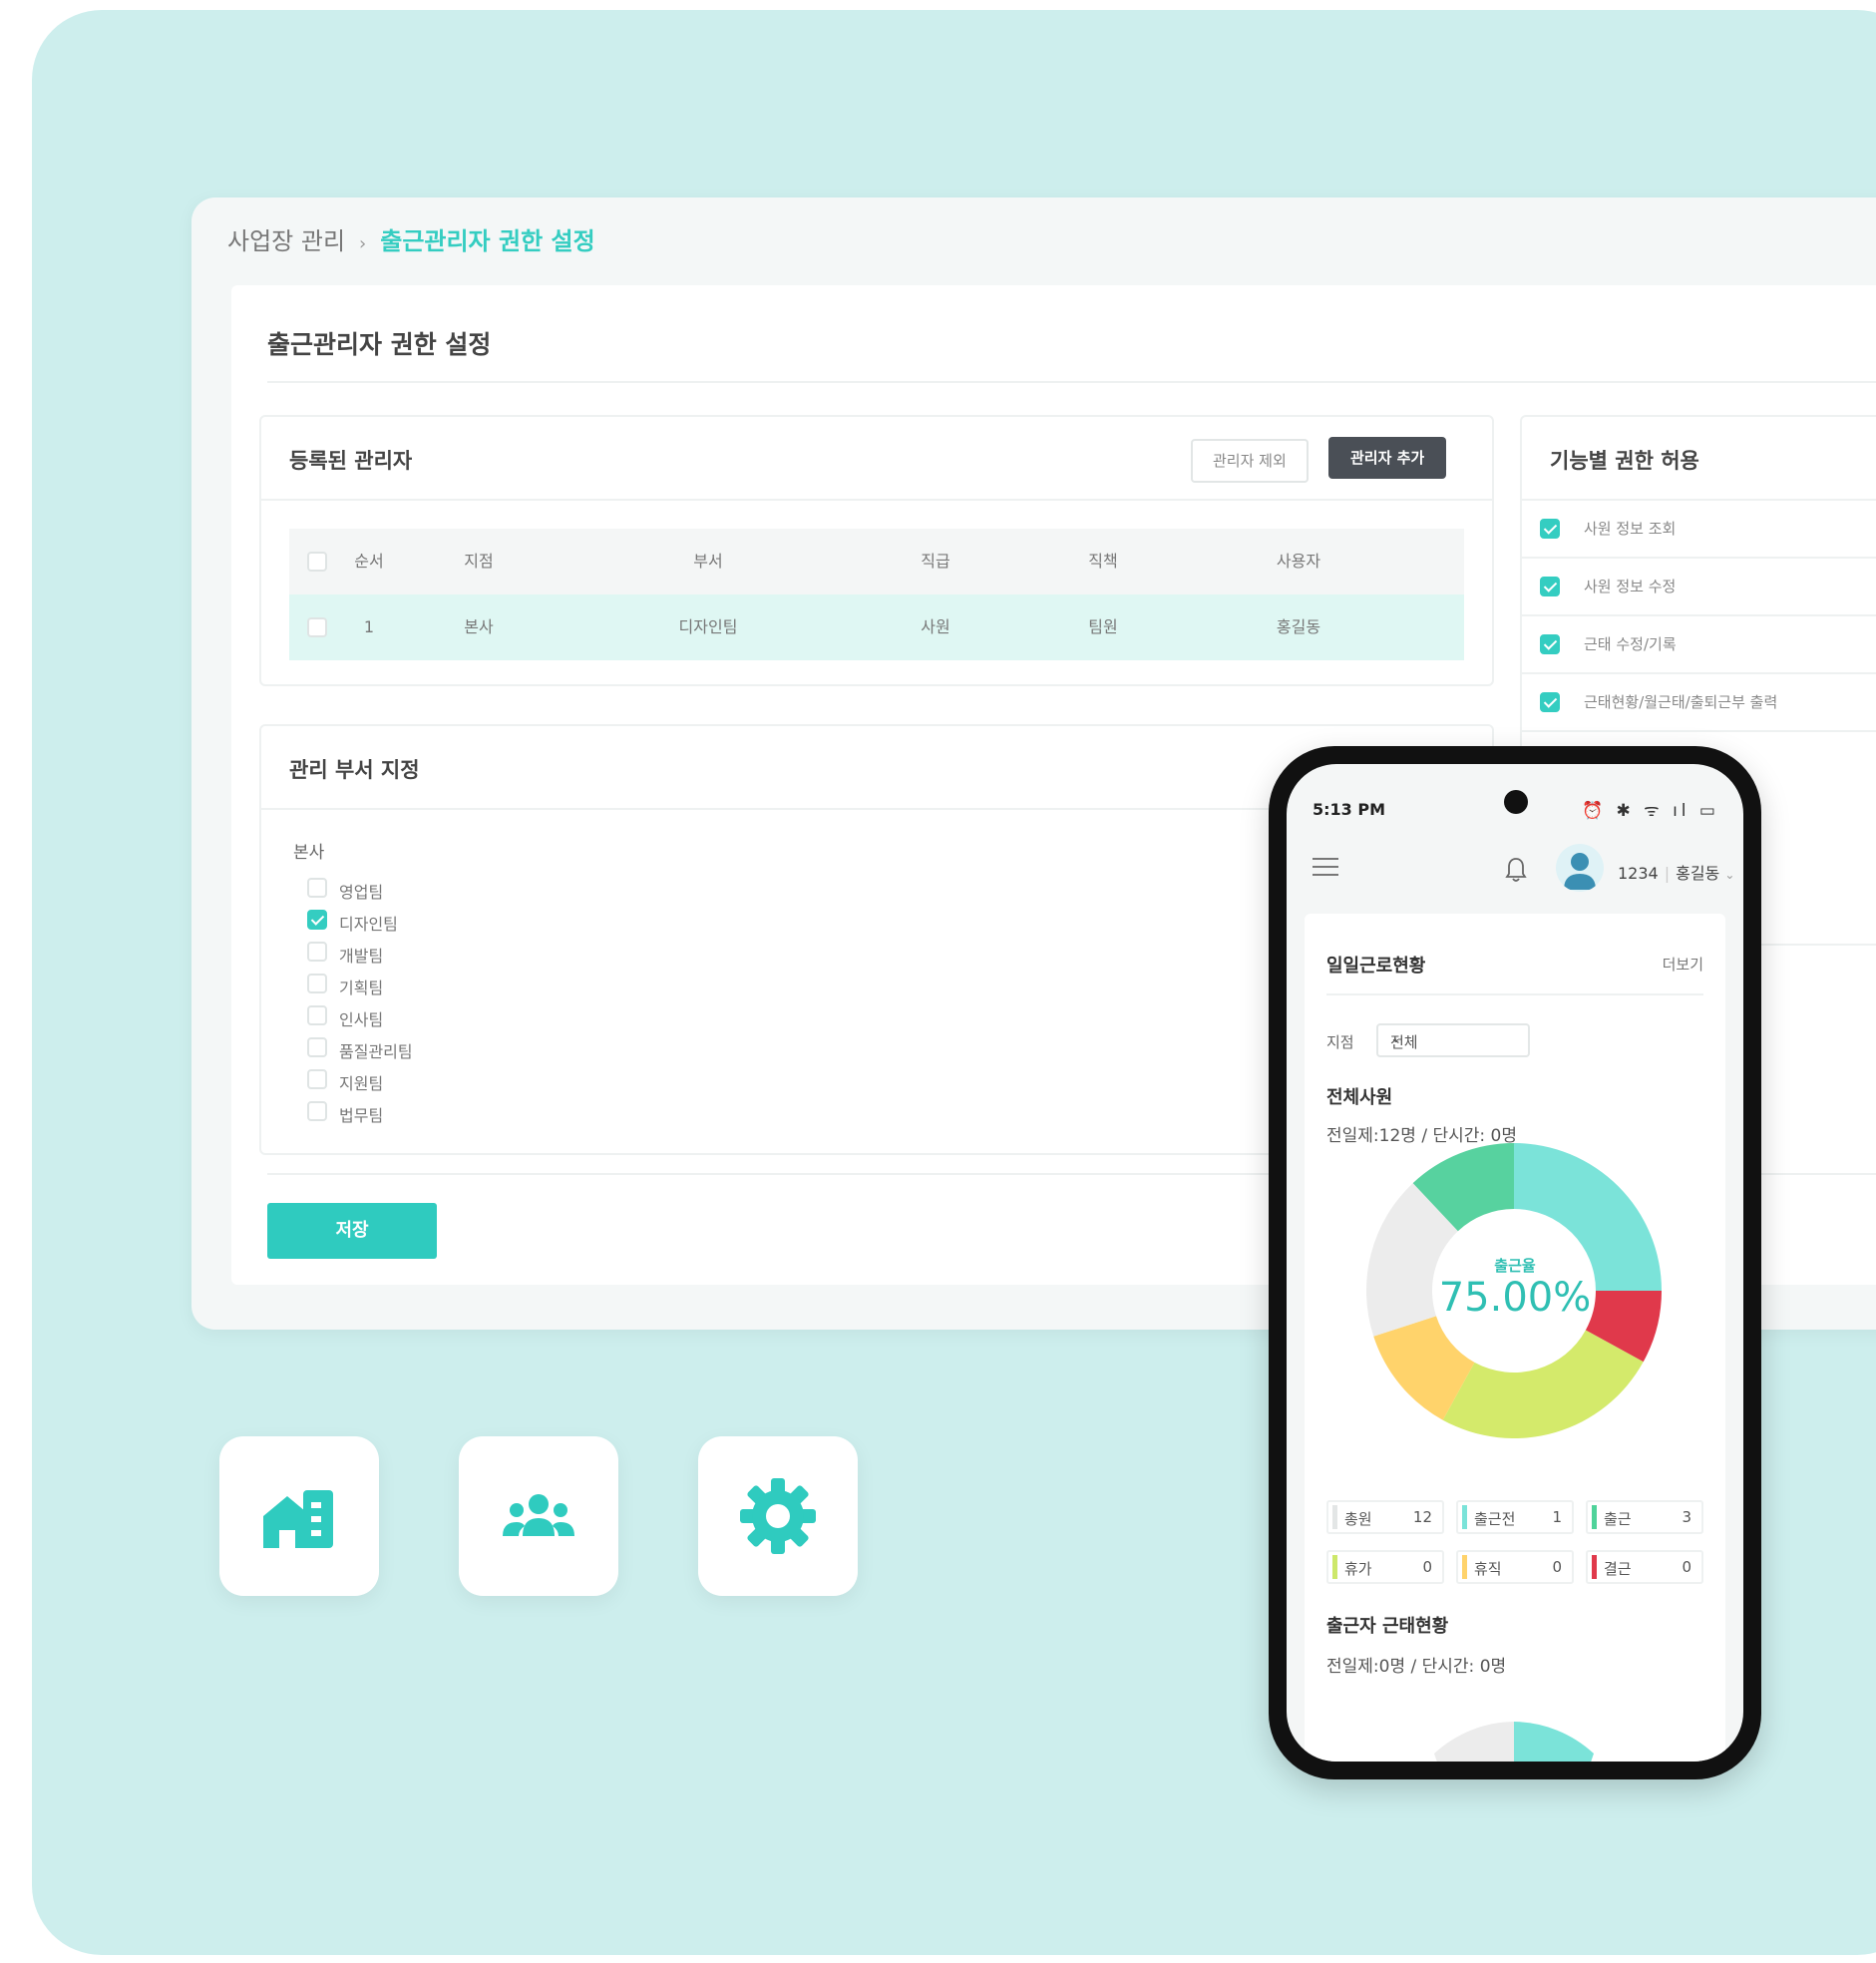 The image size is (1876, 1963). What do you see at coordinates (1358, 1569) in the screenshot?
I see `stat-label: 휴가` at bounding box center [1358, 1569].